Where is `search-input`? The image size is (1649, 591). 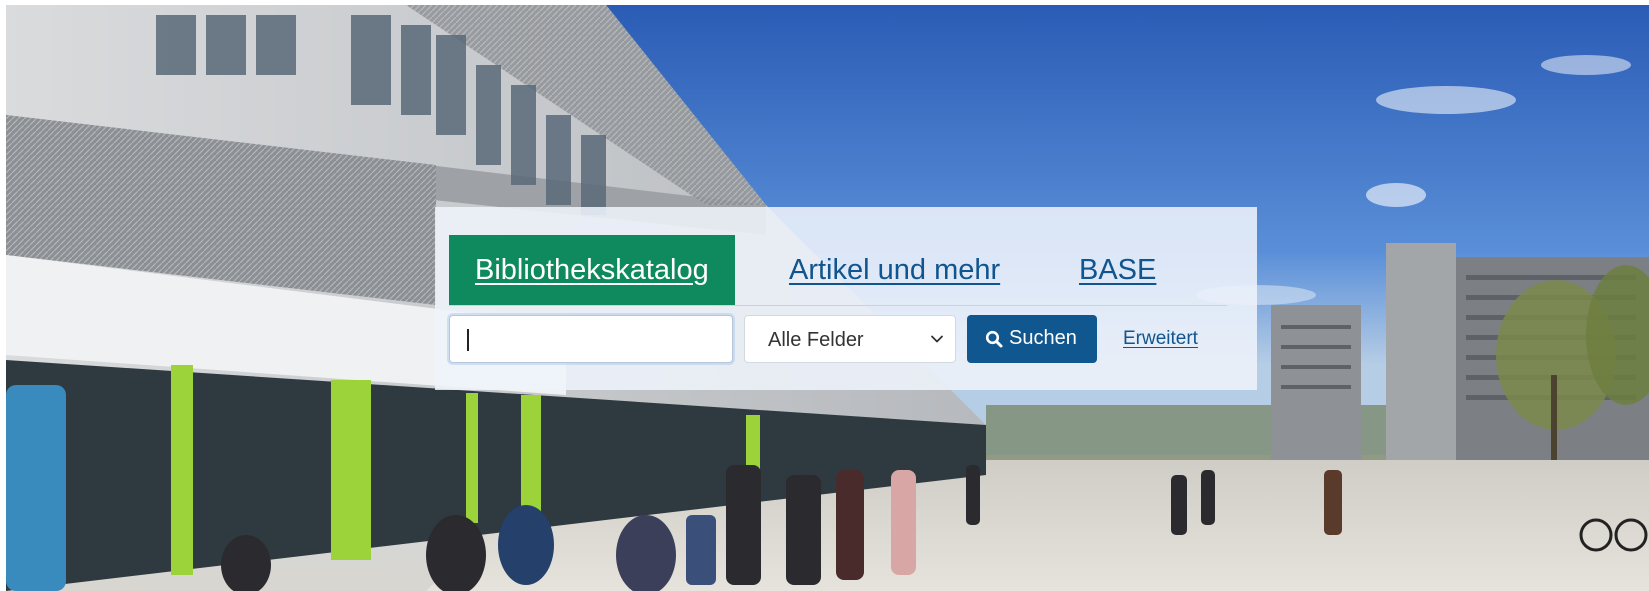 search-input is located at coordinates (591, 339).